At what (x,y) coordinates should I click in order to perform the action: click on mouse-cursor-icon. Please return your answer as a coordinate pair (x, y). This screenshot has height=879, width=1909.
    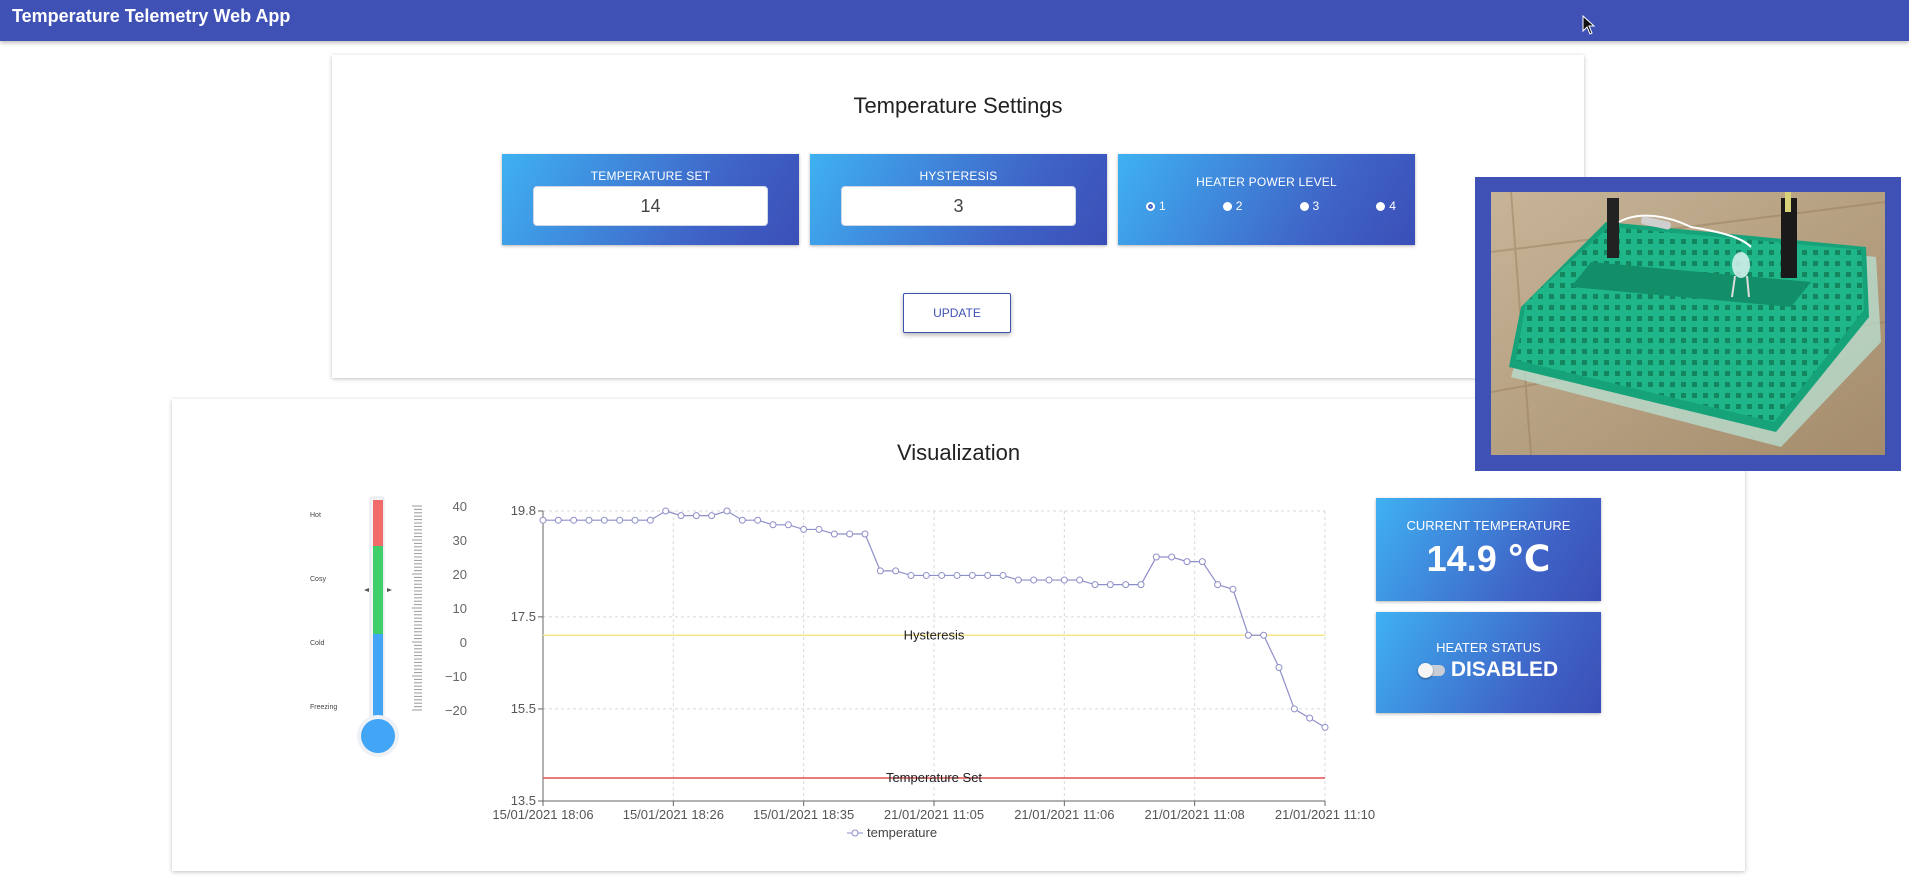
    Looking at the image, I should click on (1589, 25).